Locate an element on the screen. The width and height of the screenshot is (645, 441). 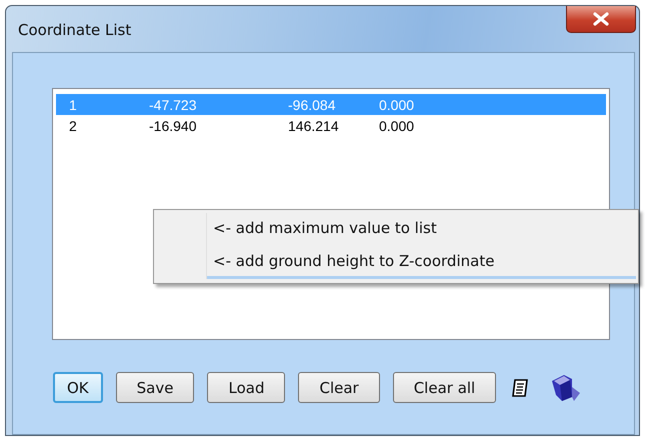
list-cell-text: -96.084 is located at coordinates (312, 104).